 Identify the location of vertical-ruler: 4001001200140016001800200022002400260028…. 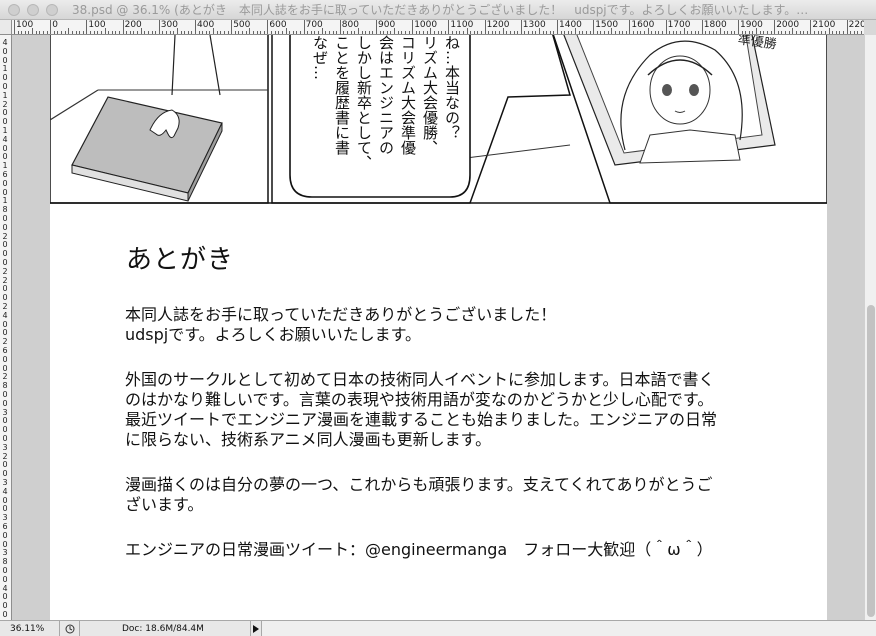
(6, 327).